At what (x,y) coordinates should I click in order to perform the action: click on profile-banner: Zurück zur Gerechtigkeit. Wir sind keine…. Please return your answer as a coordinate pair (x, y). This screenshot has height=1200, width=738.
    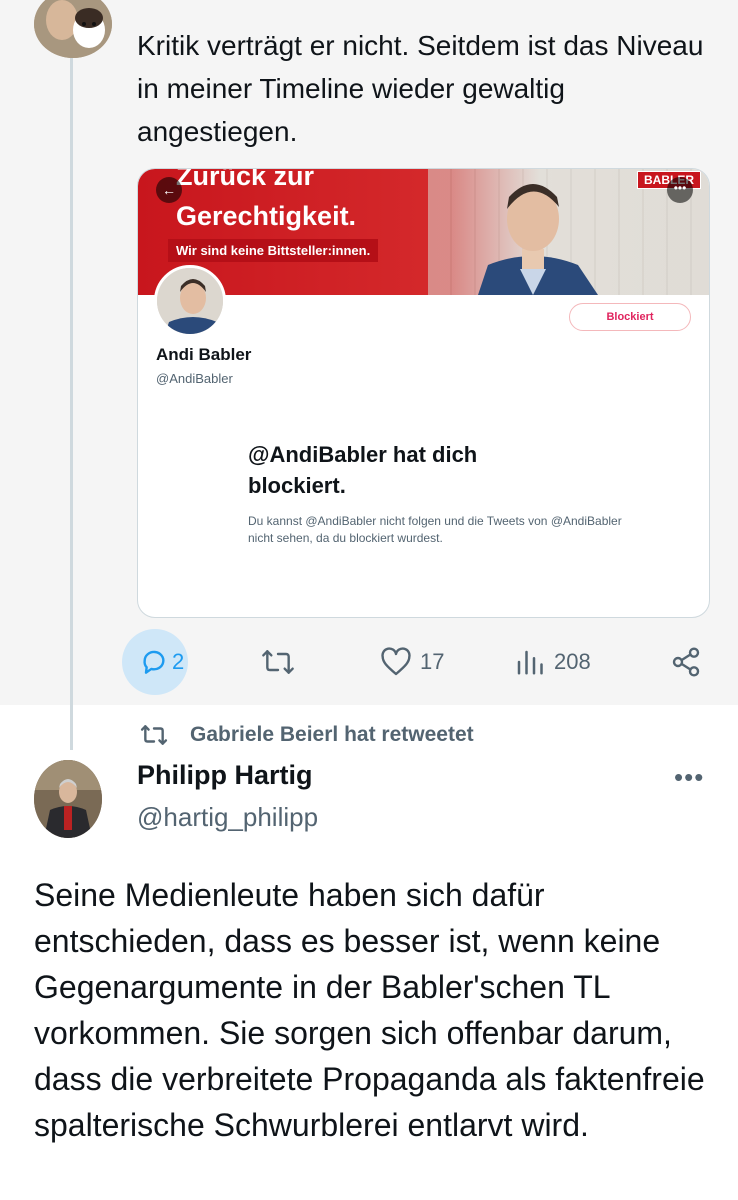
    Looking at the image, I should click on (423, 232).